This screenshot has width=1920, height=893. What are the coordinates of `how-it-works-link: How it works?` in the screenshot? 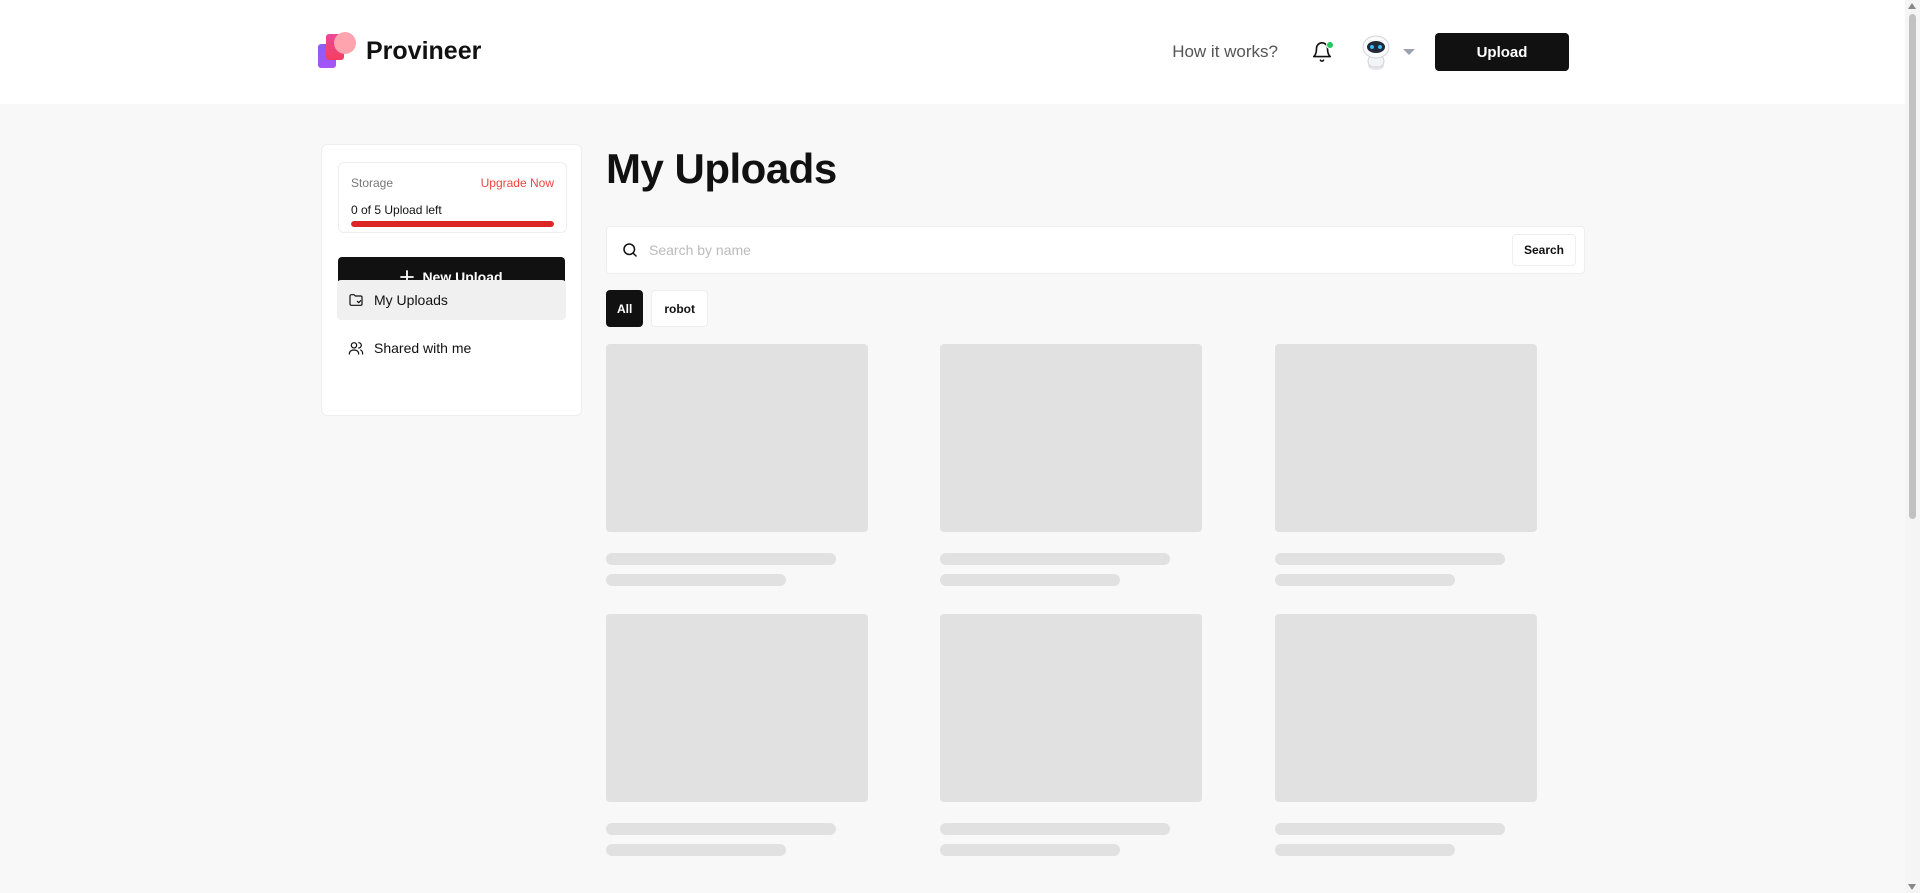 It's located at (1225, 52).